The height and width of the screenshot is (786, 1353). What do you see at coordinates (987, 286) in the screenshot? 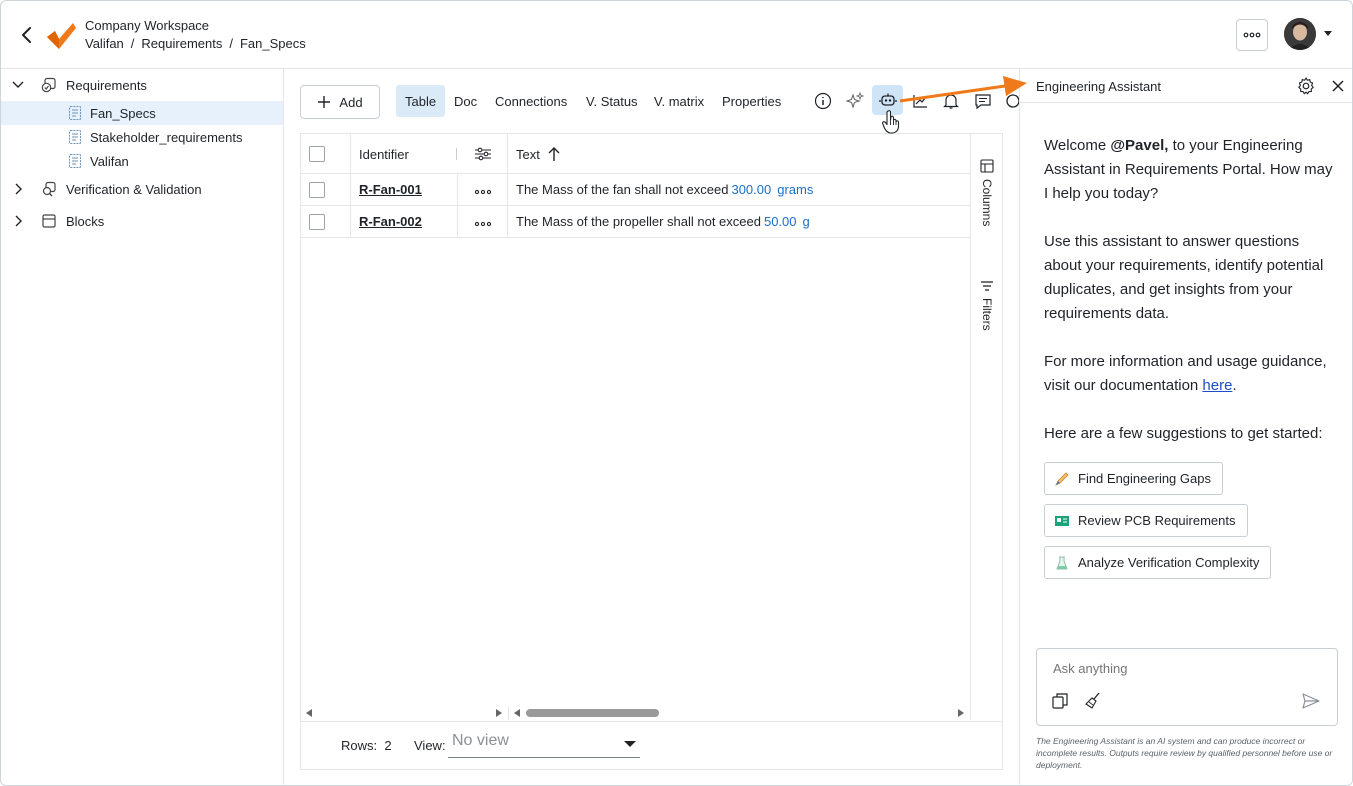
I see `filter-icon` at bounding box center [987, 286].